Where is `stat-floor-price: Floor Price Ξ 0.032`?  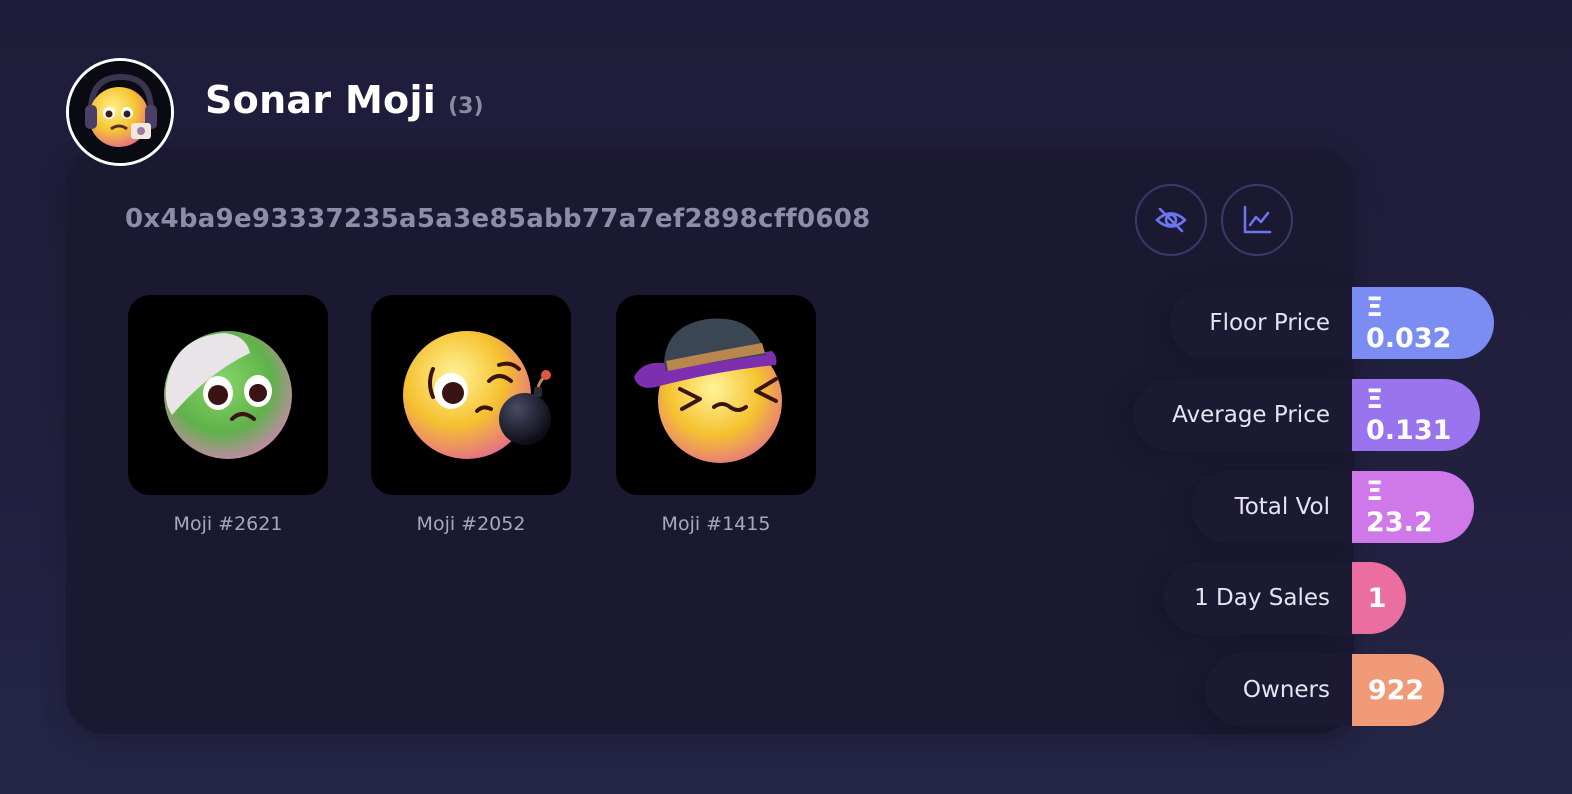 stat-floor-price: Floor Price Ξ 0.032 is located at coordinates (1332, 323).